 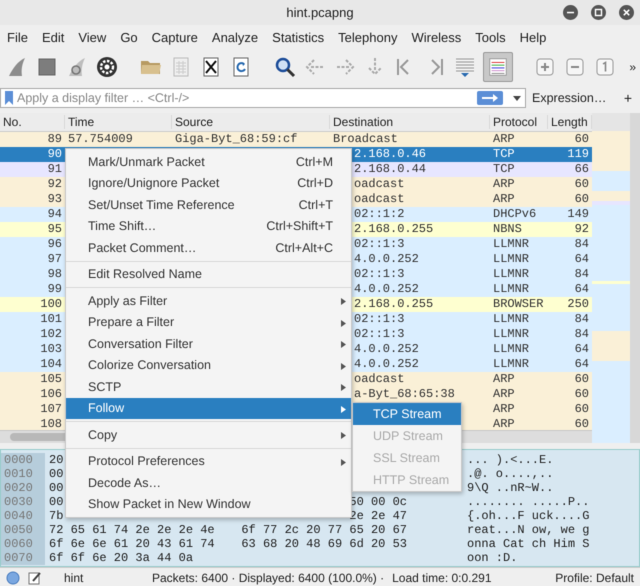 What do you see at coordinates (324, 530) in the screenshot?
I see `hex-bytes: 6f 77 2c 20 77 65 20 67` at bounding box center [324, 530].